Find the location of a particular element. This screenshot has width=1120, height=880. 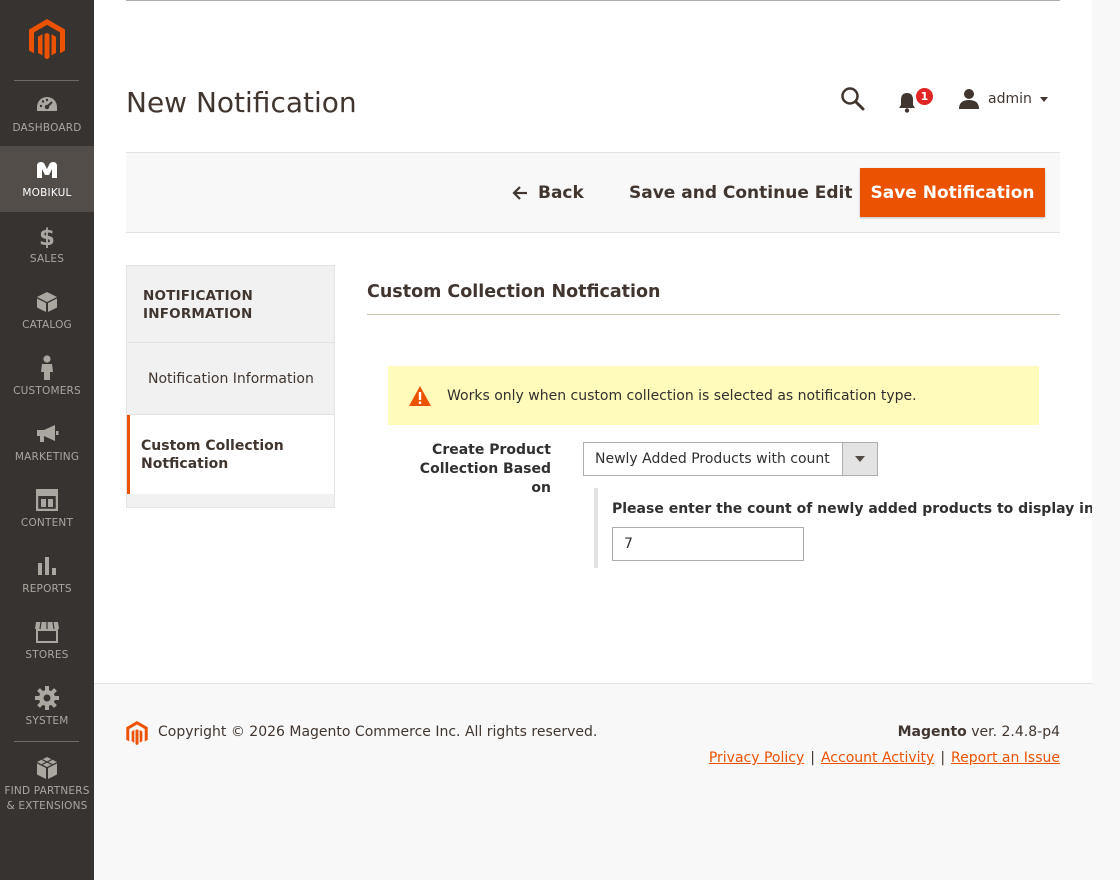

sidebar-item-mobikul: MOBIKUL is located at coordinates (47, 179).